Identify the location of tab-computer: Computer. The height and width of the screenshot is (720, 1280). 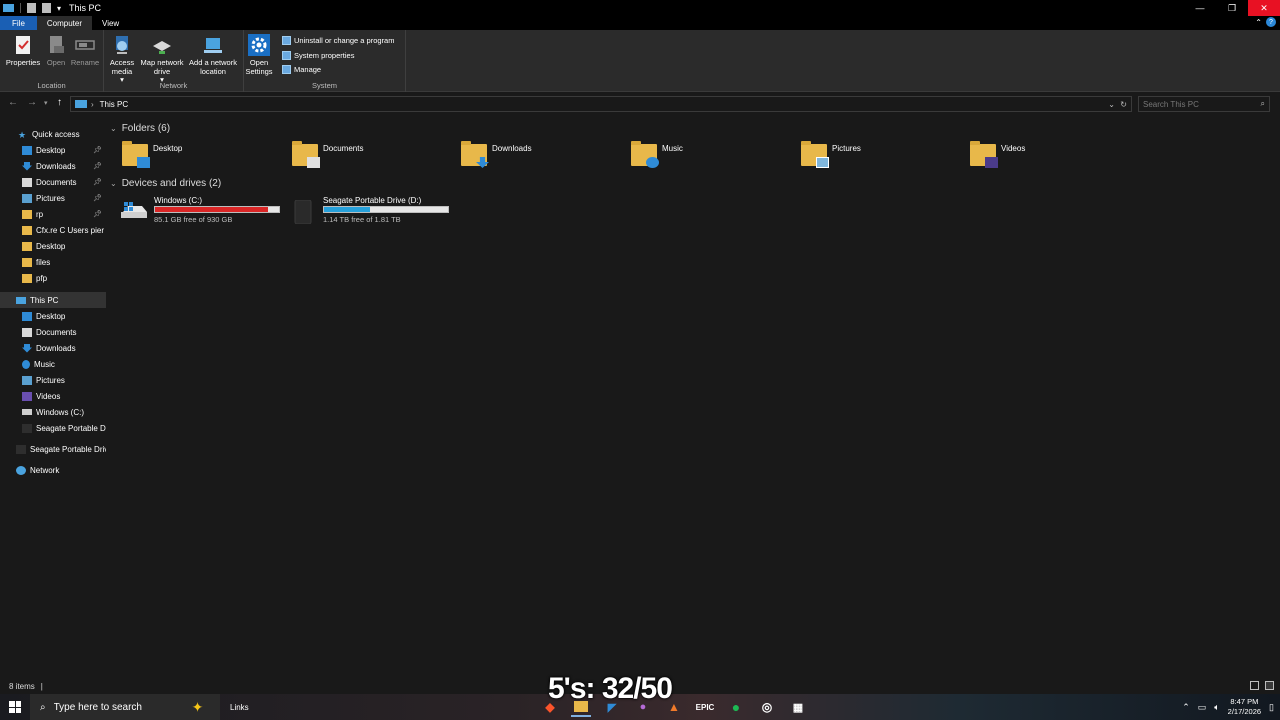
(64, 23).